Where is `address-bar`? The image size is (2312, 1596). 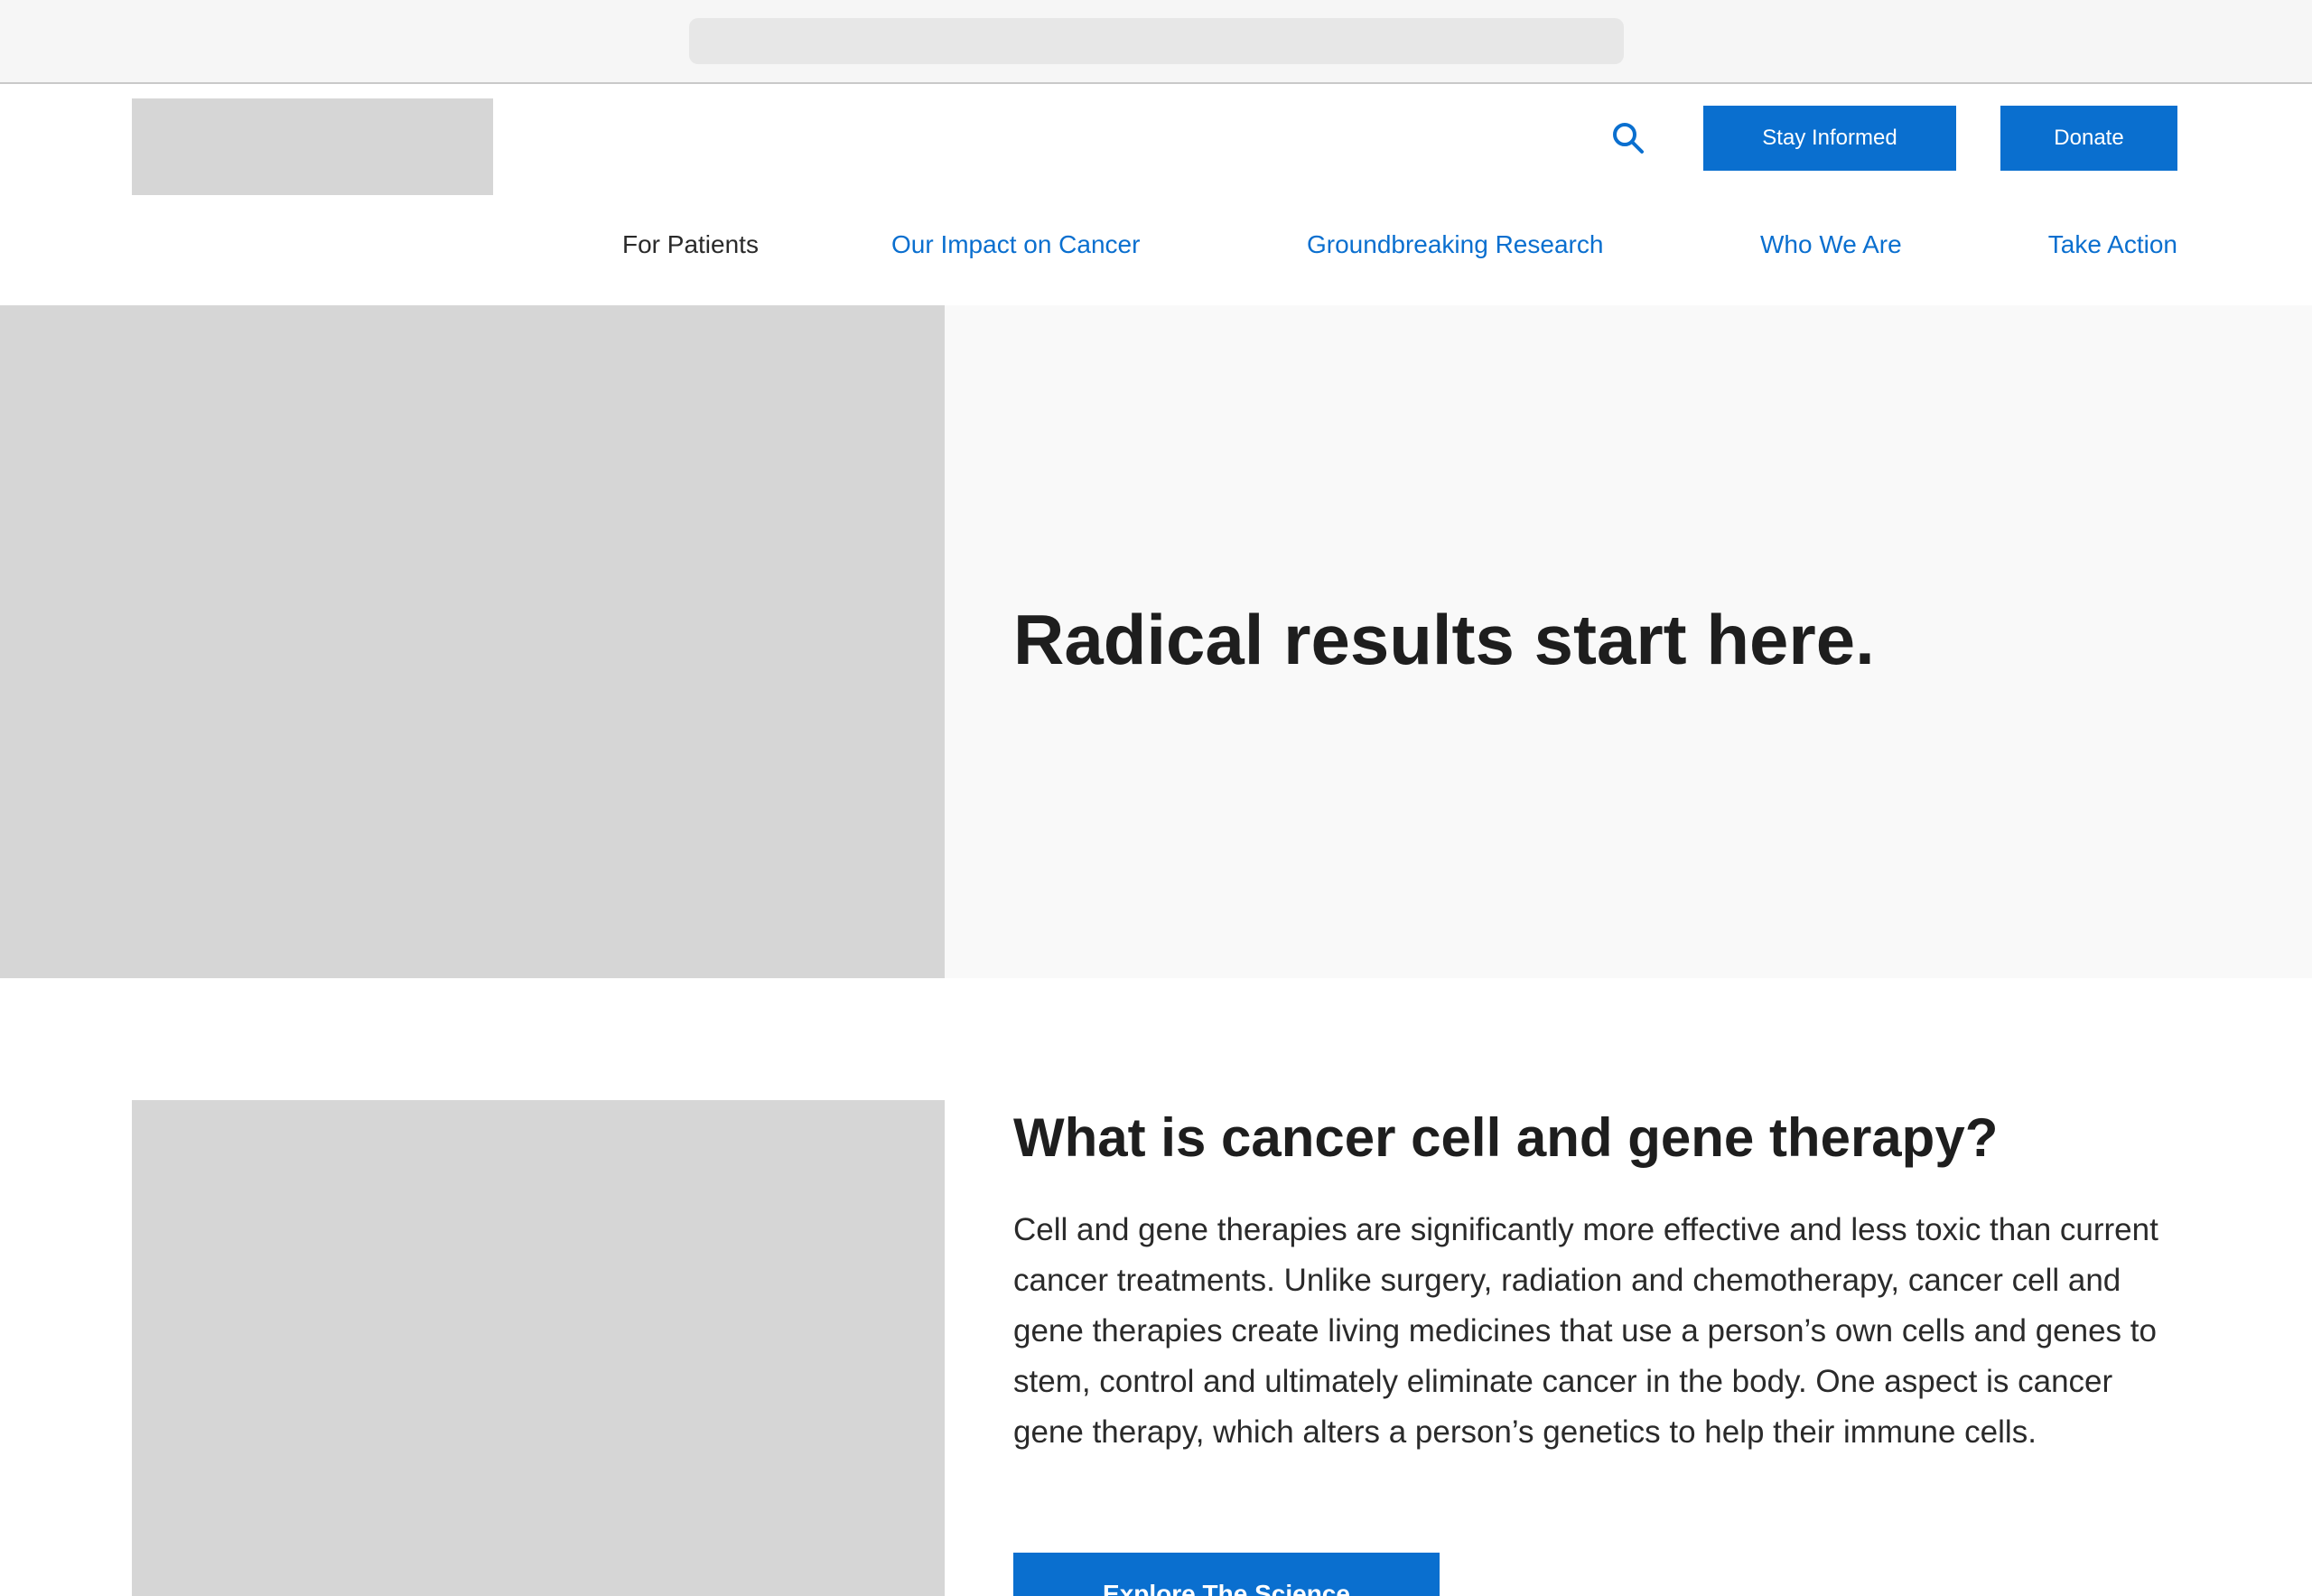
address-bar is located at coordinates (1156, 41).